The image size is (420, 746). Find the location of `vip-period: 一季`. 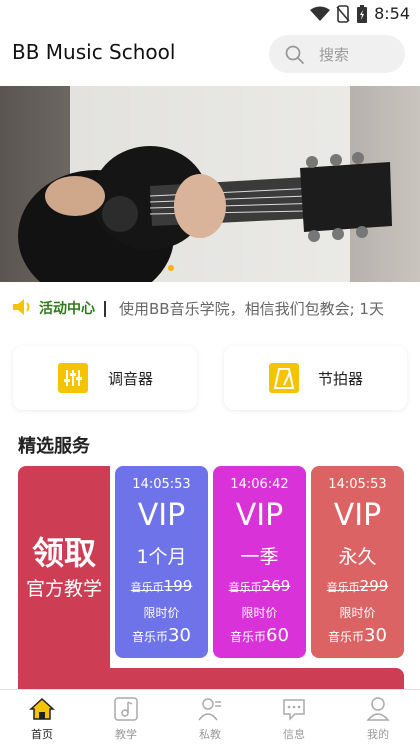

vip-period: 一季 is located at coordinates (259, 557).